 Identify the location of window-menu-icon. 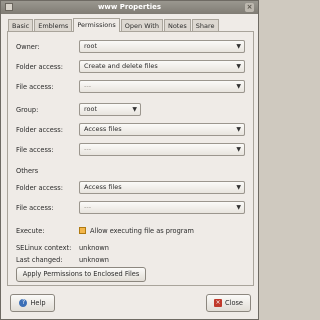
(9, 7).